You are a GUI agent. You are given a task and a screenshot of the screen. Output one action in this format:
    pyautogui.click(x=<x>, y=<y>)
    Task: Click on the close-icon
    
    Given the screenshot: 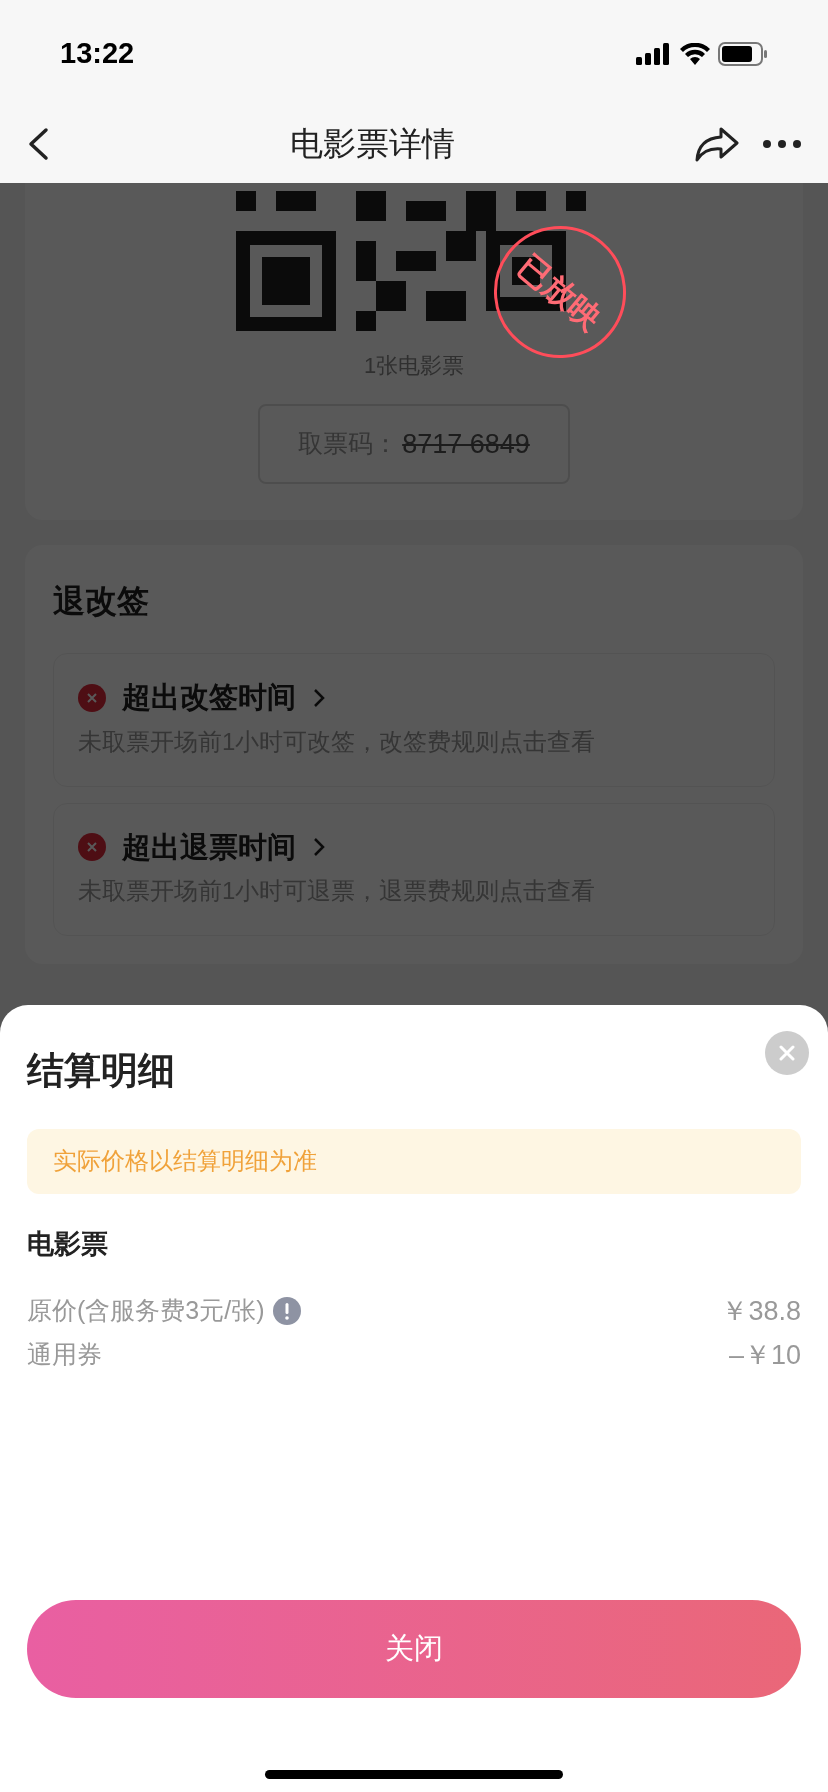 What is the action you would take?
    pyautogui.click(x=787, y=1053)
    